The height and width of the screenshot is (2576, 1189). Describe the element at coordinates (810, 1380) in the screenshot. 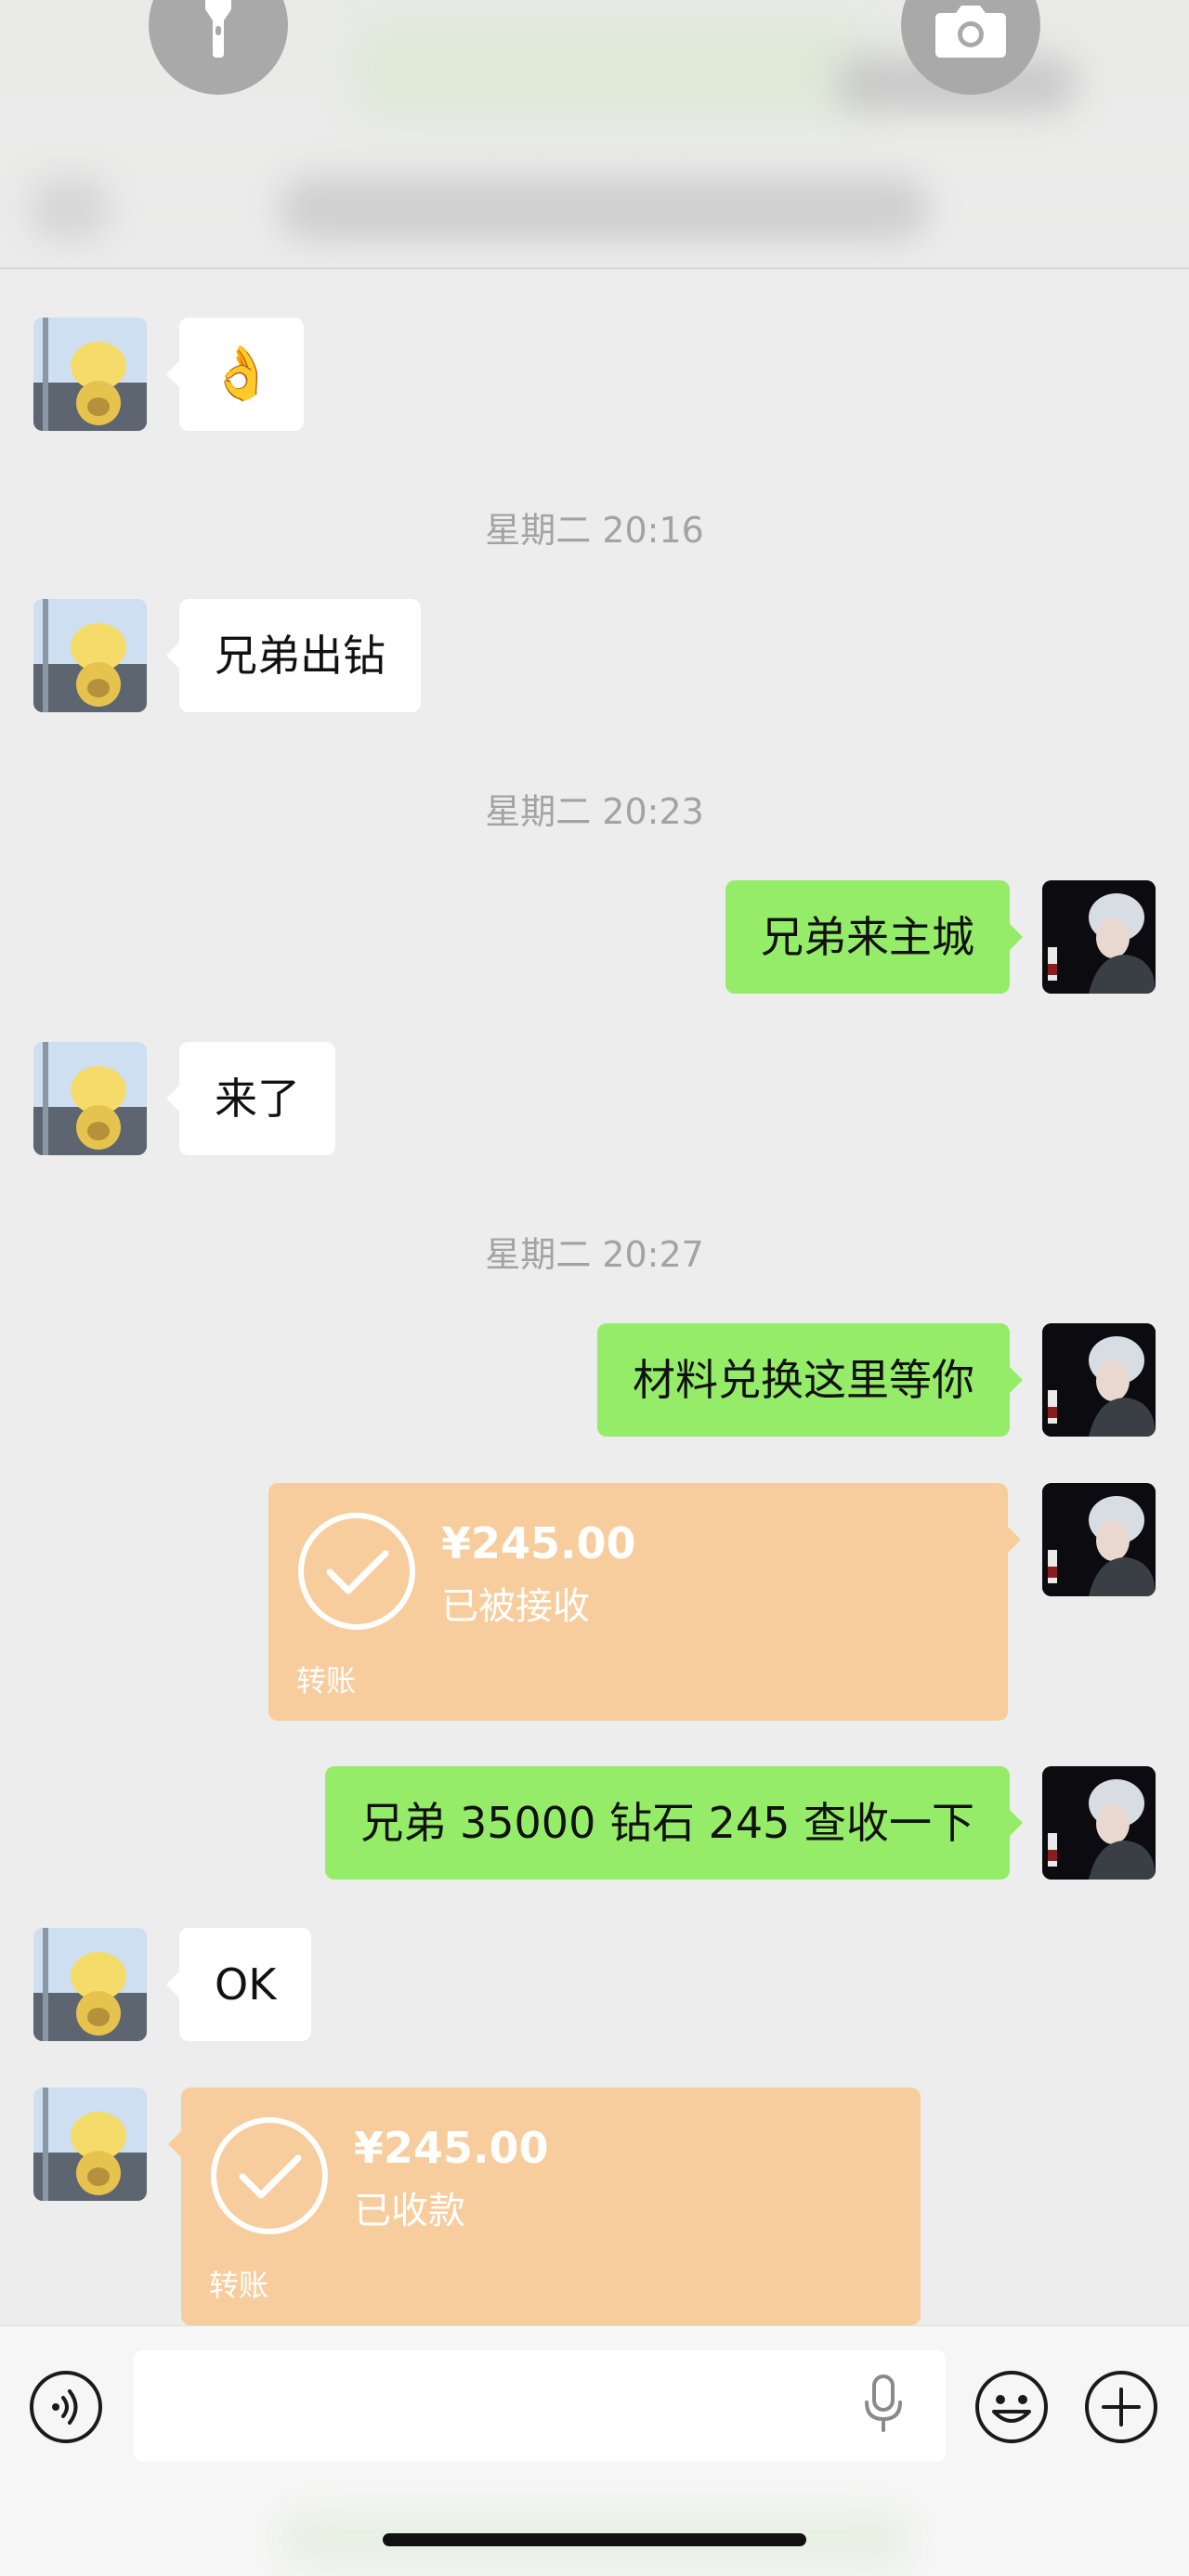

I see `message-bubble-outgoing: 材料兑换这里等你` at that location.